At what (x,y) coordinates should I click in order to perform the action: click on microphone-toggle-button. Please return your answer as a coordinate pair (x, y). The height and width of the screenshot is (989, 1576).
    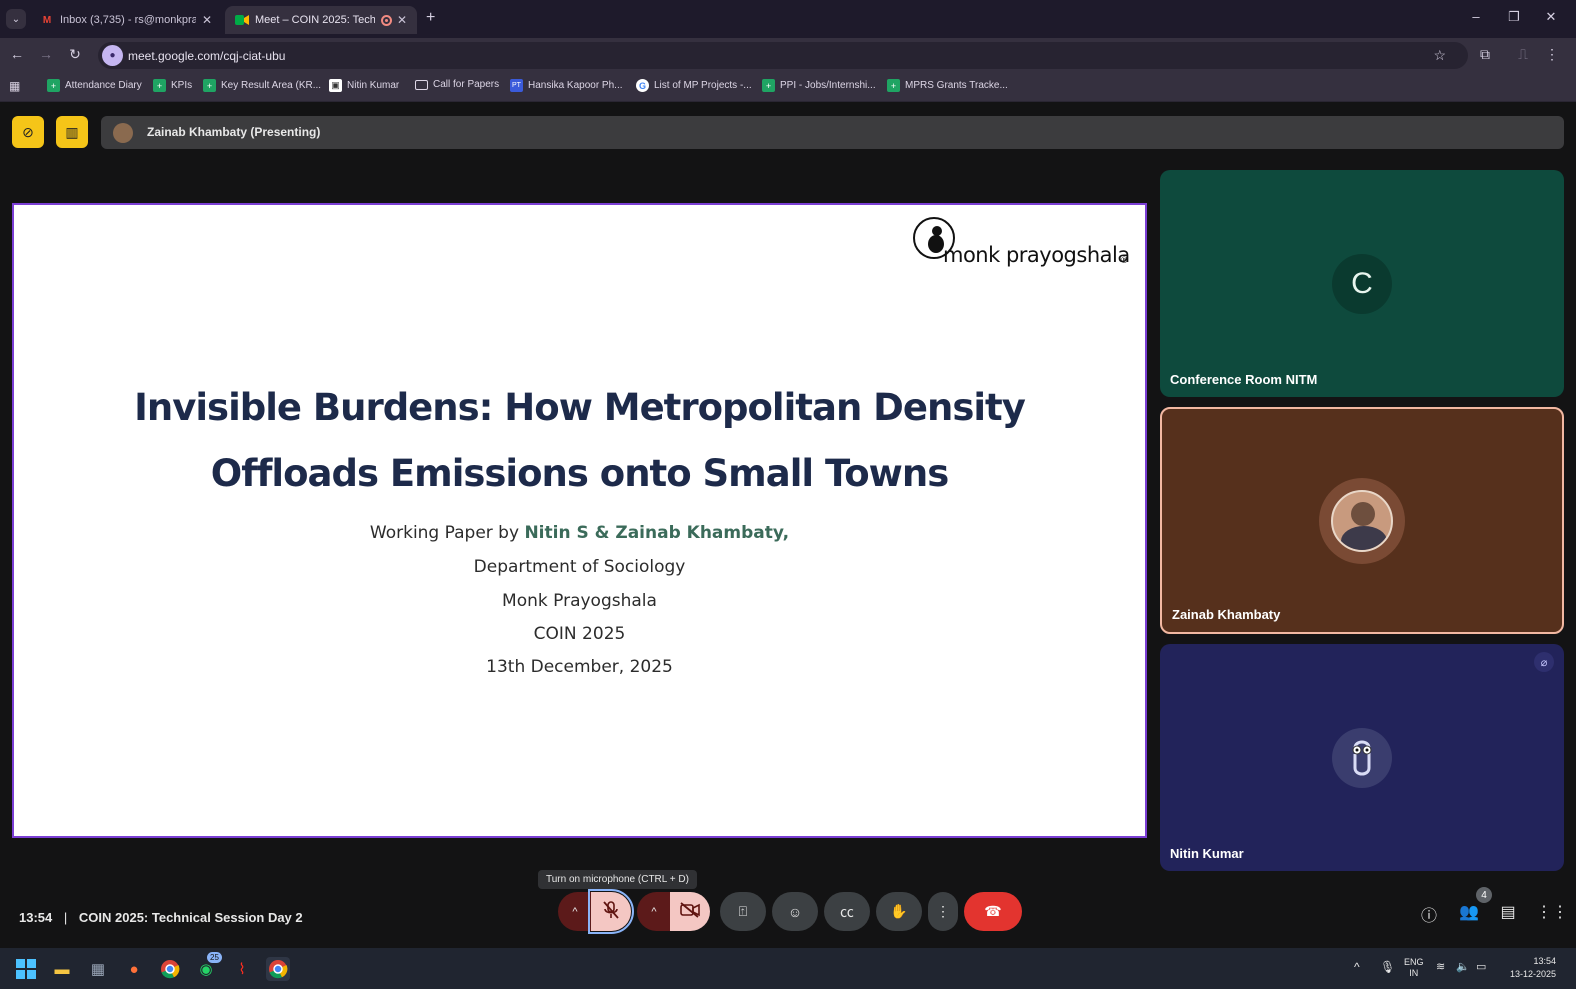
    Looking at the image, I should click on (611, 911).